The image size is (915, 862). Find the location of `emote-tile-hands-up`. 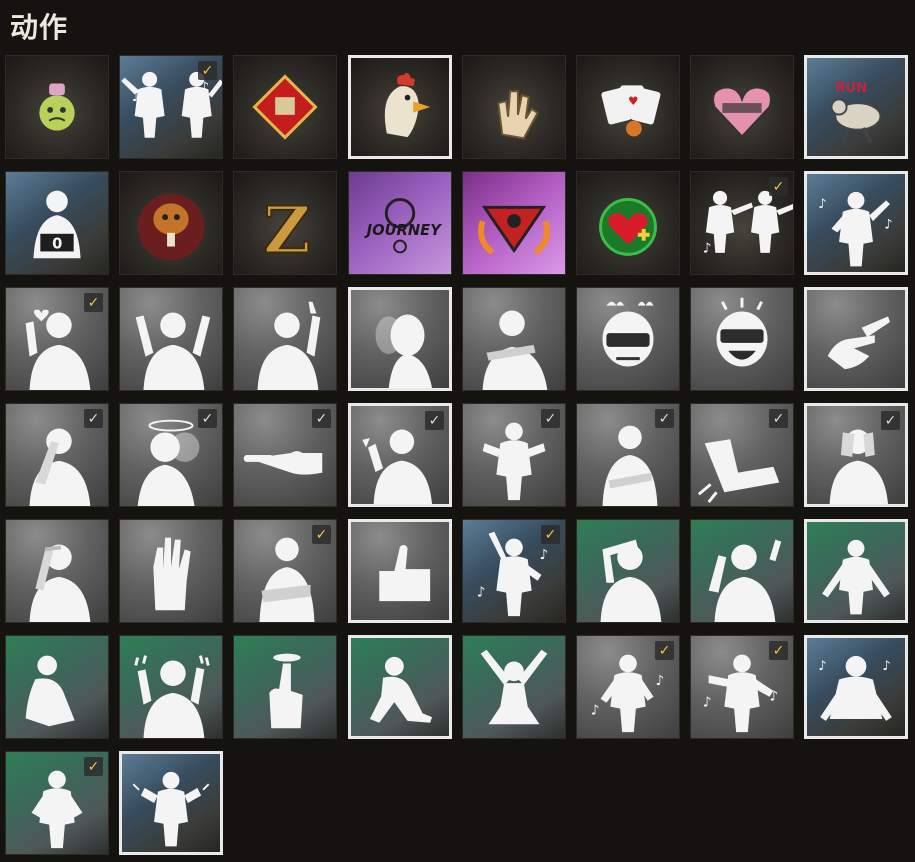

emote-tile-hands-up is located at coordinates (171, 339).